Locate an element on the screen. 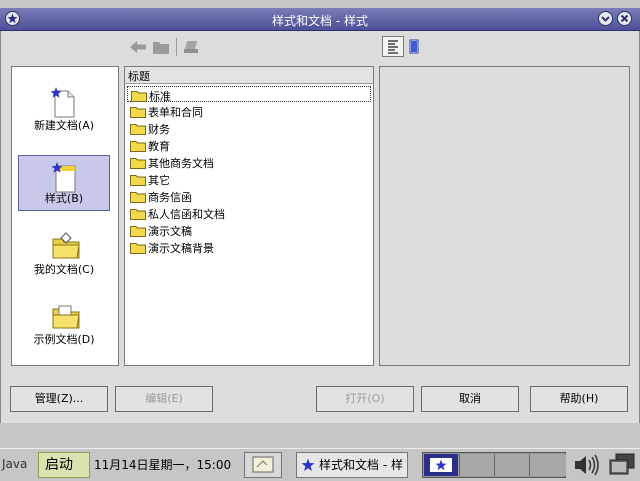  samples-folder-icon is located at coordinates (66, 317).